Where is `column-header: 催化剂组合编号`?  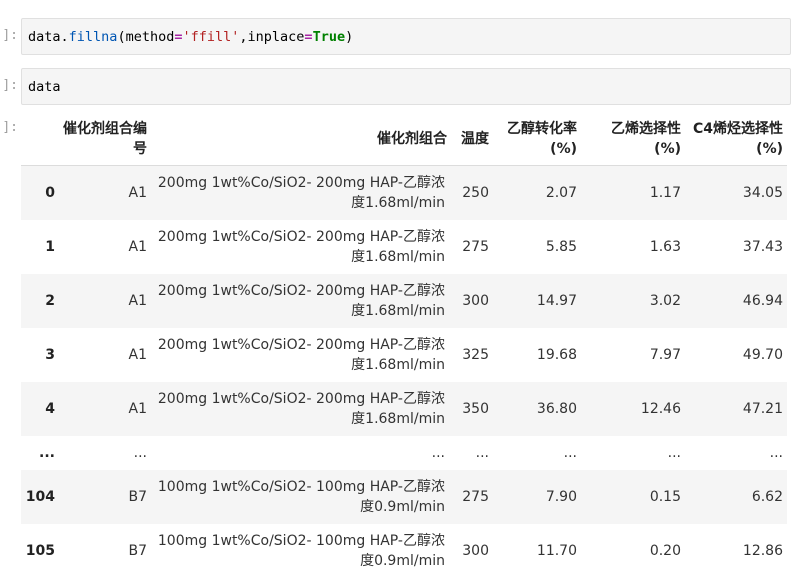 column-header: 催化剂组合编号 is located at coordinates (105, 139).